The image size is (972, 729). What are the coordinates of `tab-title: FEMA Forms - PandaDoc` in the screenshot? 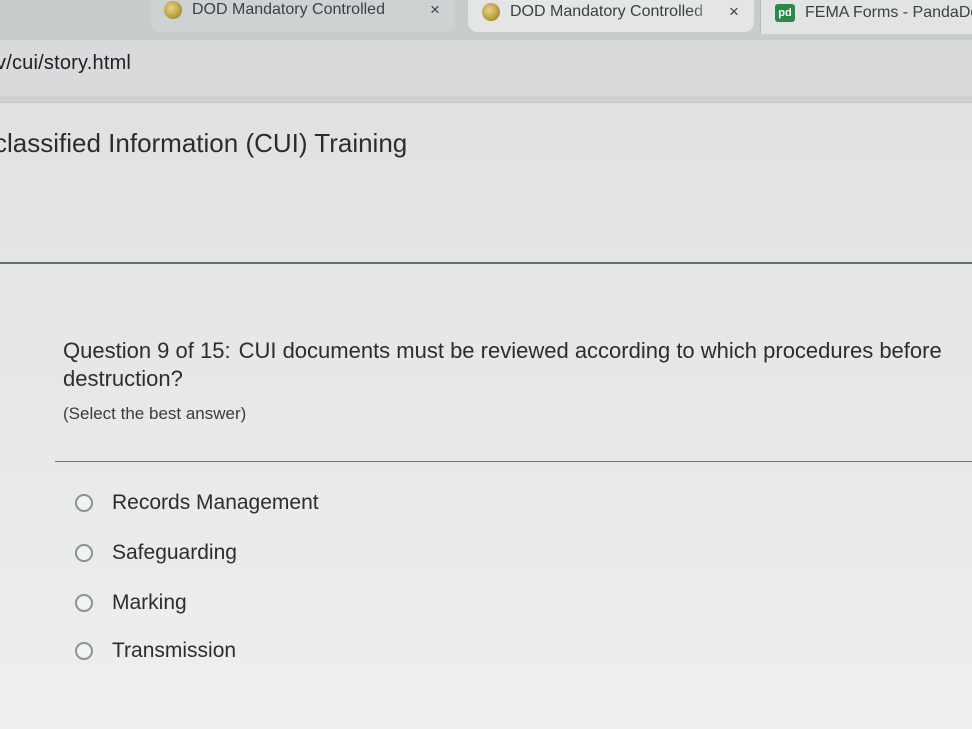 It's located at (888, 12).